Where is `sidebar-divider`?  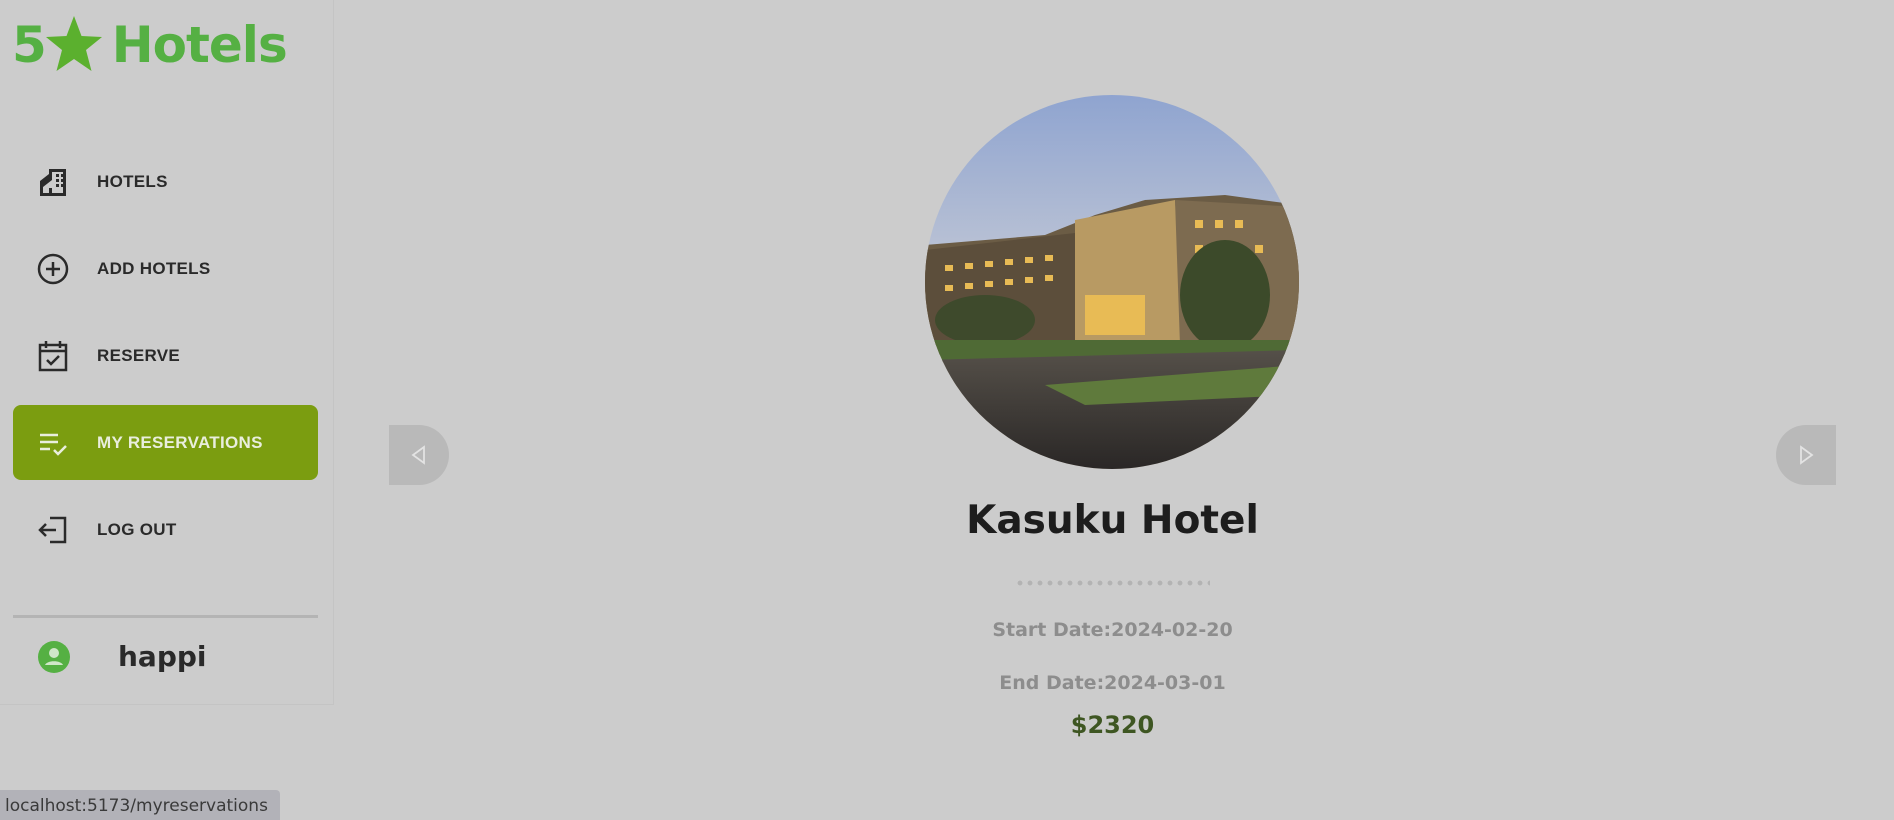
sidebar-divider is located at coordinates (165, 616).